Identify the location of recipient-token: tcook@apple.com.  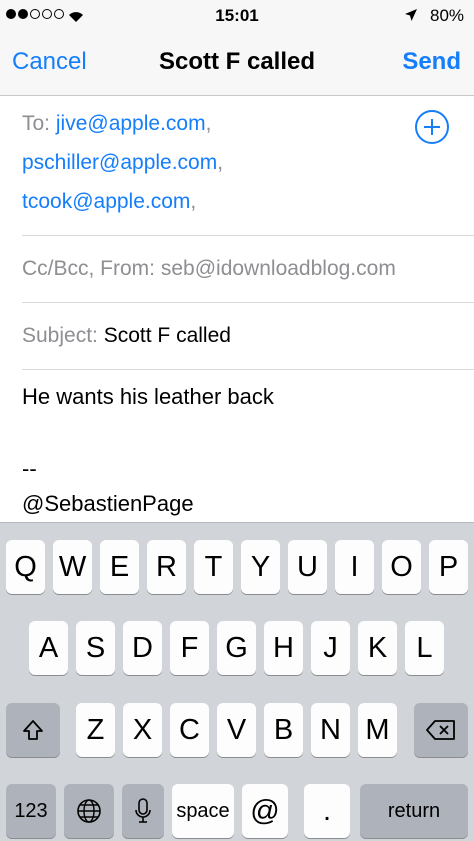
(106, 201).